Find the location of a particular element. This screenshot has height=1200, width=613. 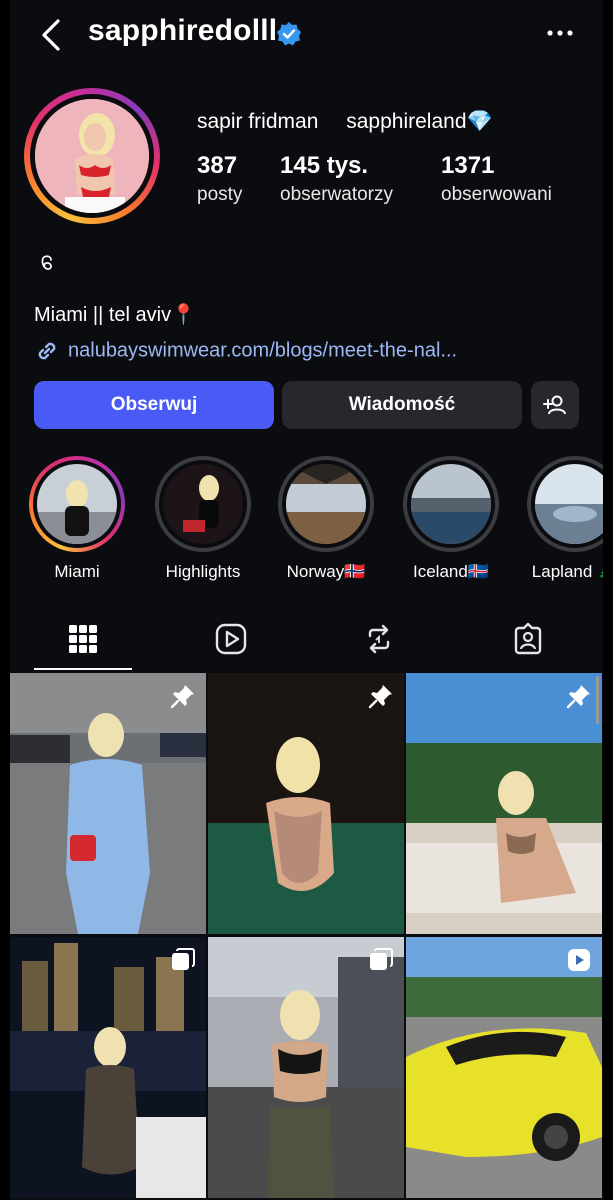

avatar-photo is located at coordinates (92, 156).